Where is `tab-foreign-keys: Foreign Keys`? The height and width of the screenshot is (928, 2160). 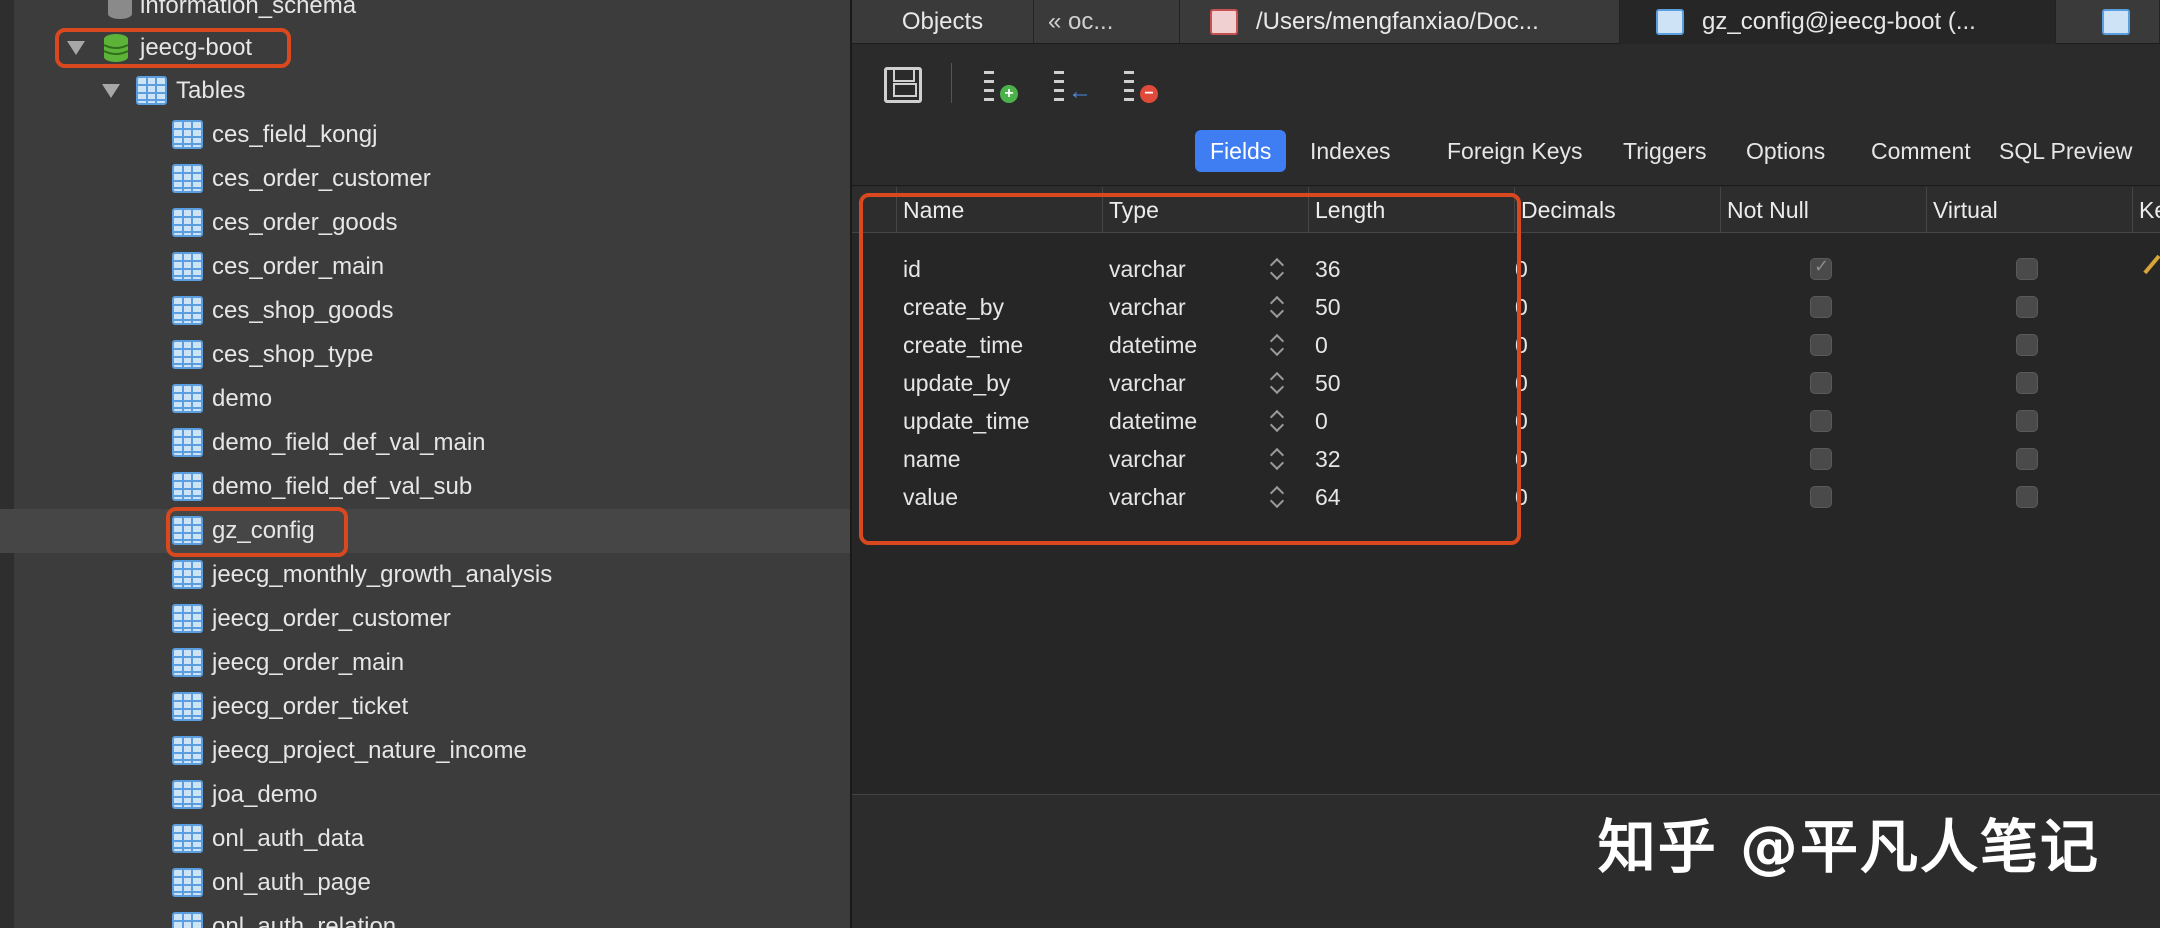 tab-foreign-keys: Foreign Keys is located at coordinates (1515, 151).